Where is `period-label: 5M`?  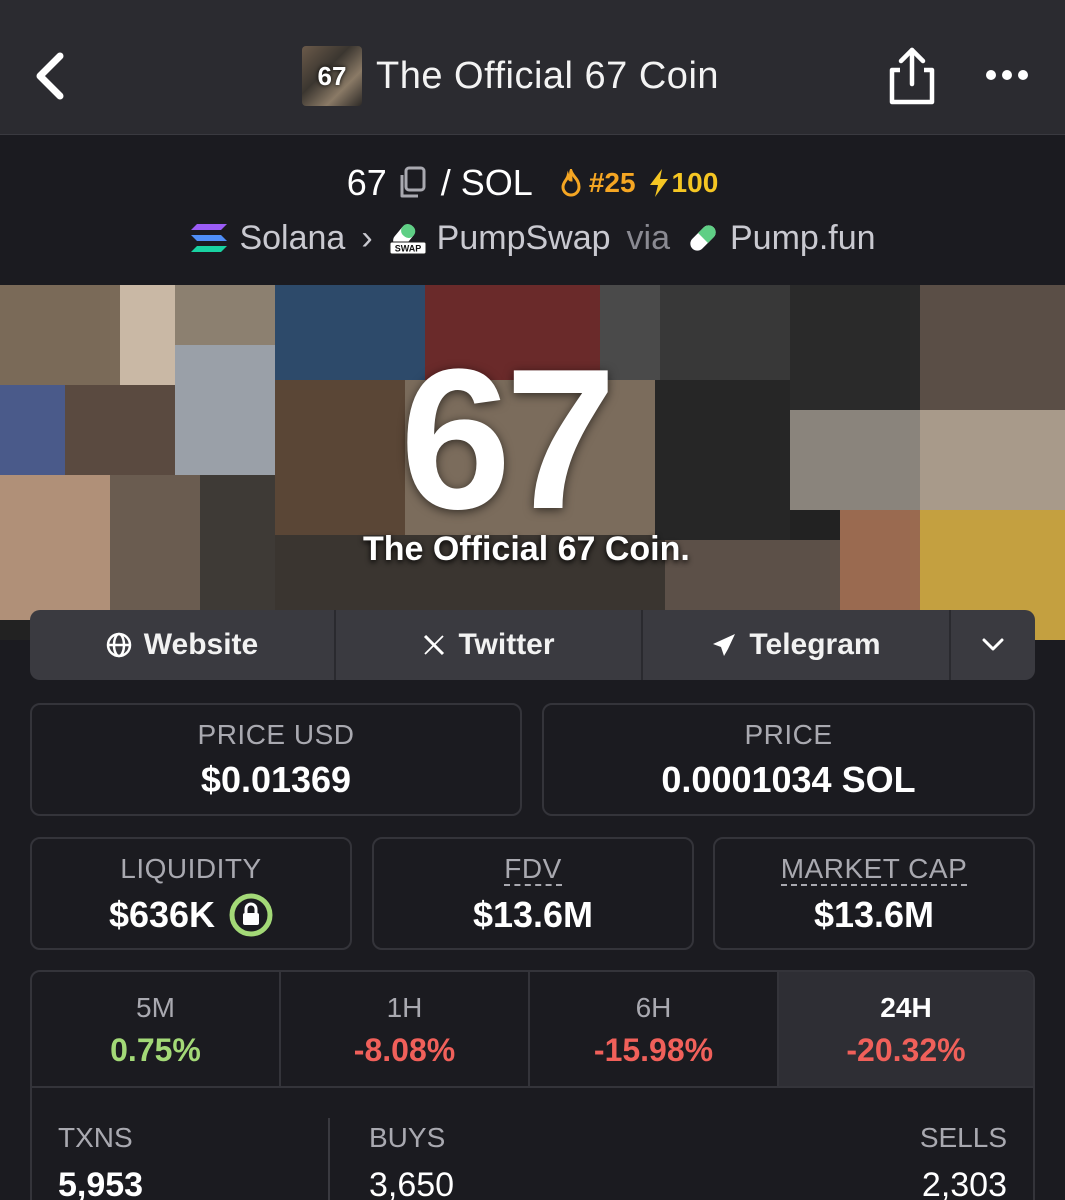 period-label: 5M is located at coordinates (155, 1007).